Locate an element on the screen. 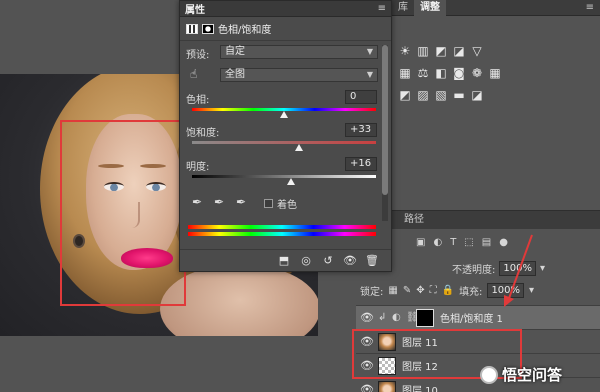 This screenshot has width=600, height=392. preset-dropdown: 自定 ▼ is located at coordinates (299, 52).